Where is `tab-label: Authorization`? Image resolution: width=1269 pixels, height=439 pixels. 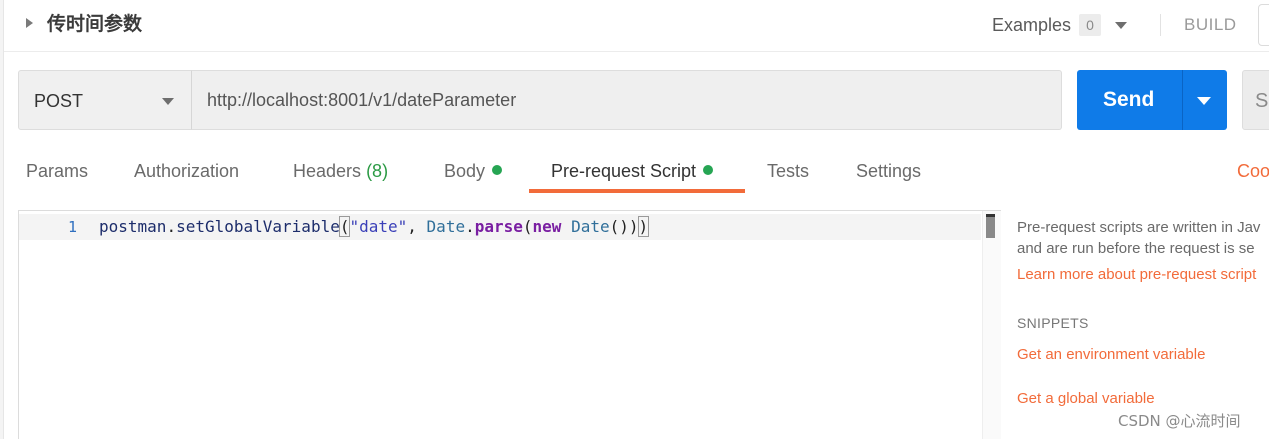 tab-label: Authorization is located at coordinates (187, 171).